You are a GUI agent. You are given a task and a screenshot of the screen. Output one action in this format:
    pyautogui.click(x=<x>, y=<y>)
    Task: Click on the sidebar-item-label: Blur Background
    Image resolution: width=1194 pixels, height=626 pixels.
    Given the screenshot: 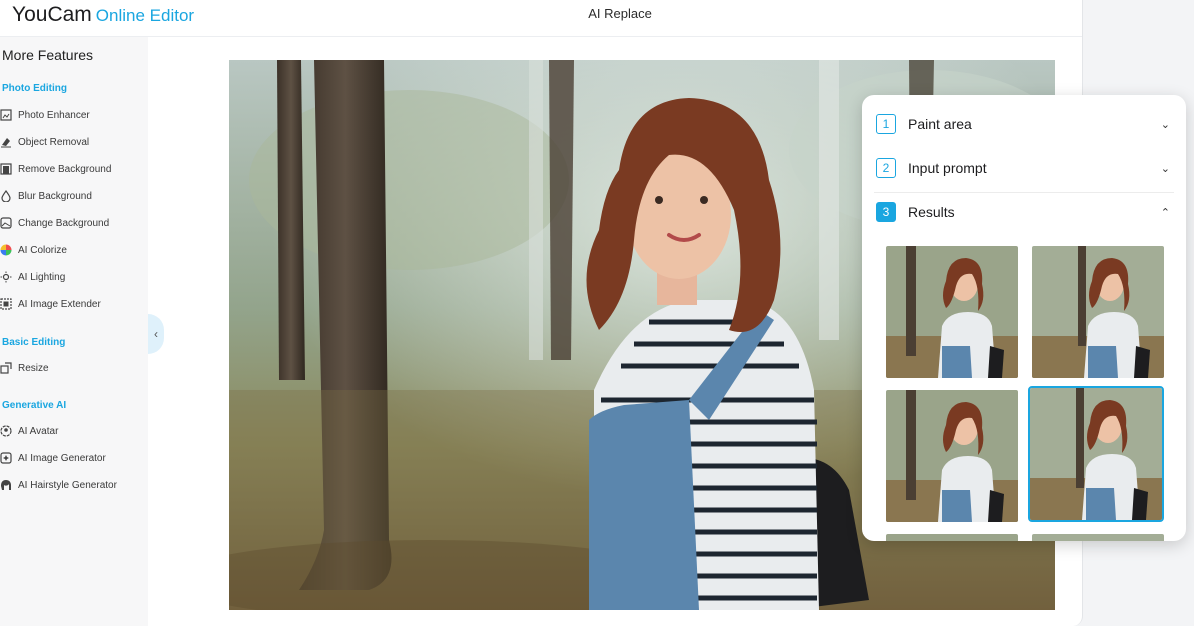 What is the action you would take?
    pyautogui.click(x=55, y=196)
    